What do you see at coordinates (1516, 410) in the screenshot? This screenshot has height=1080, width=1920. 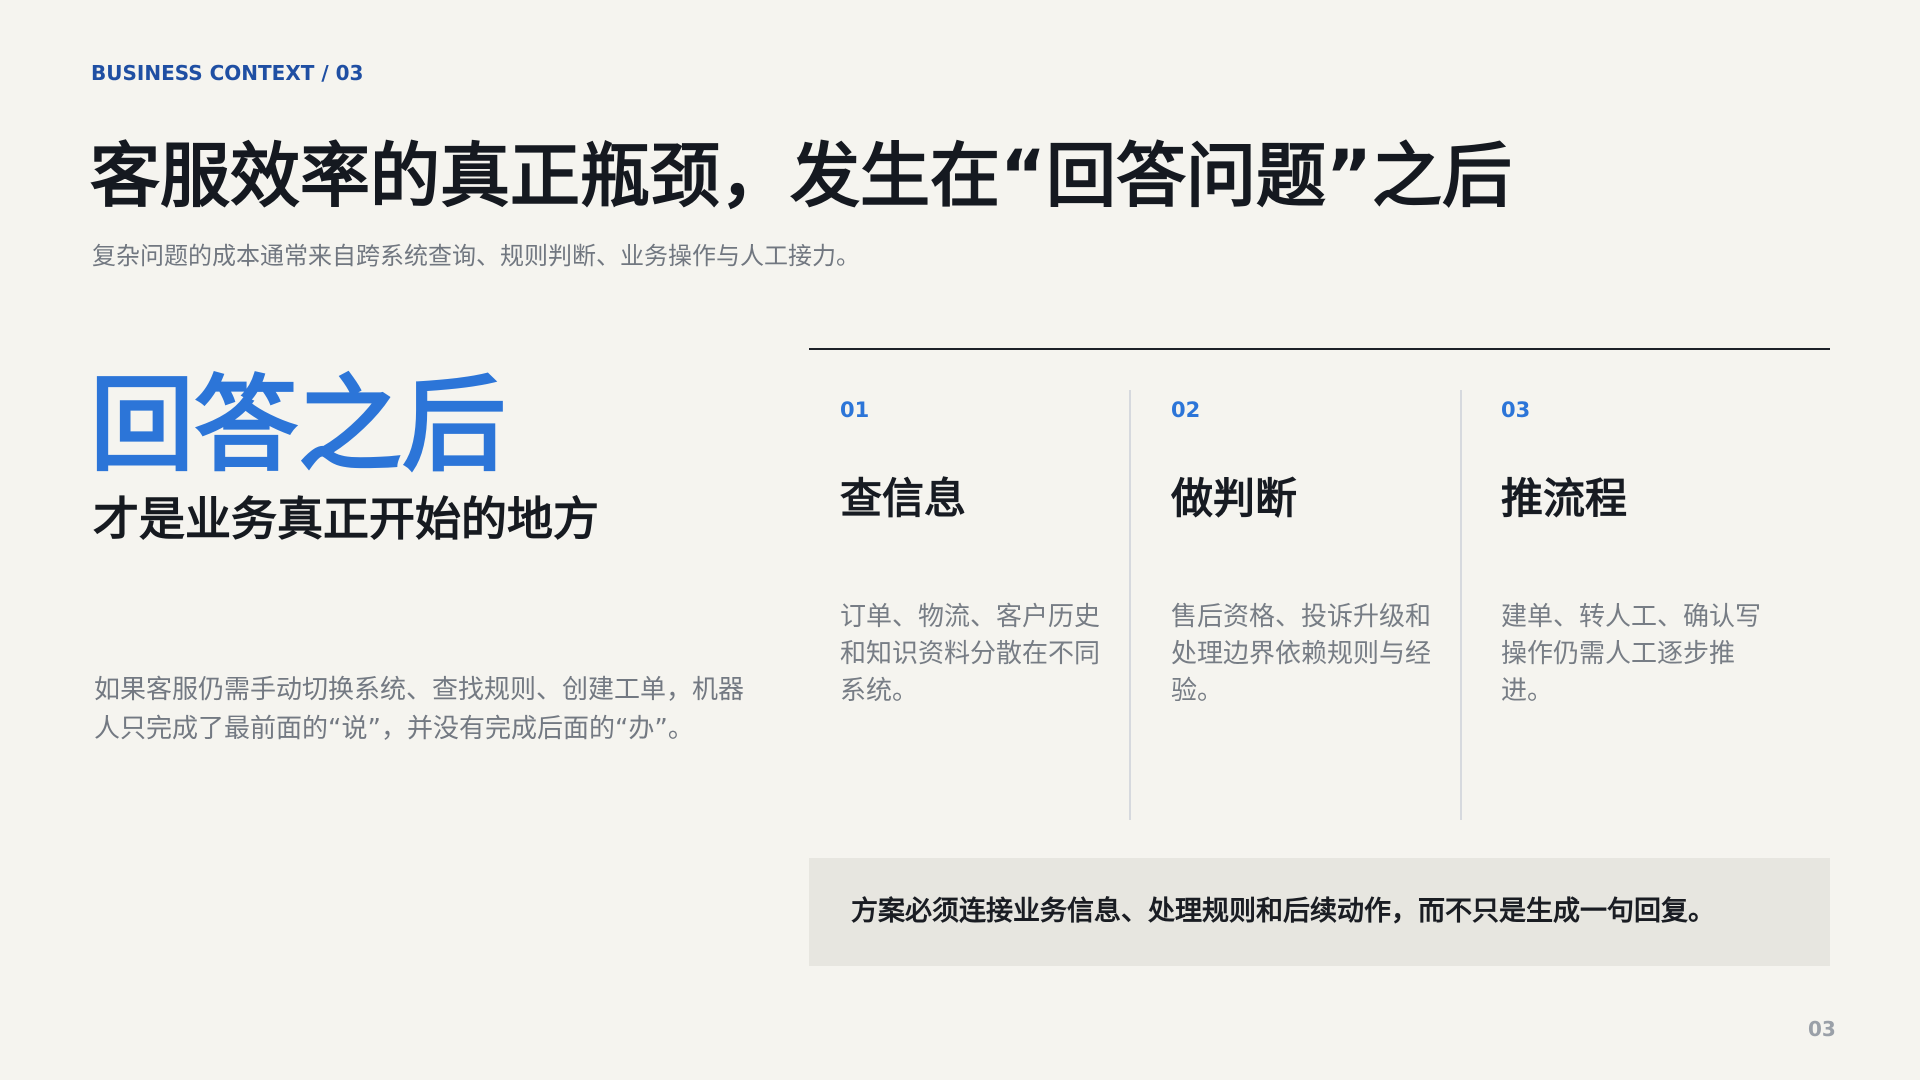 I see `step-number: 03` at bounding box center [1516, 410].